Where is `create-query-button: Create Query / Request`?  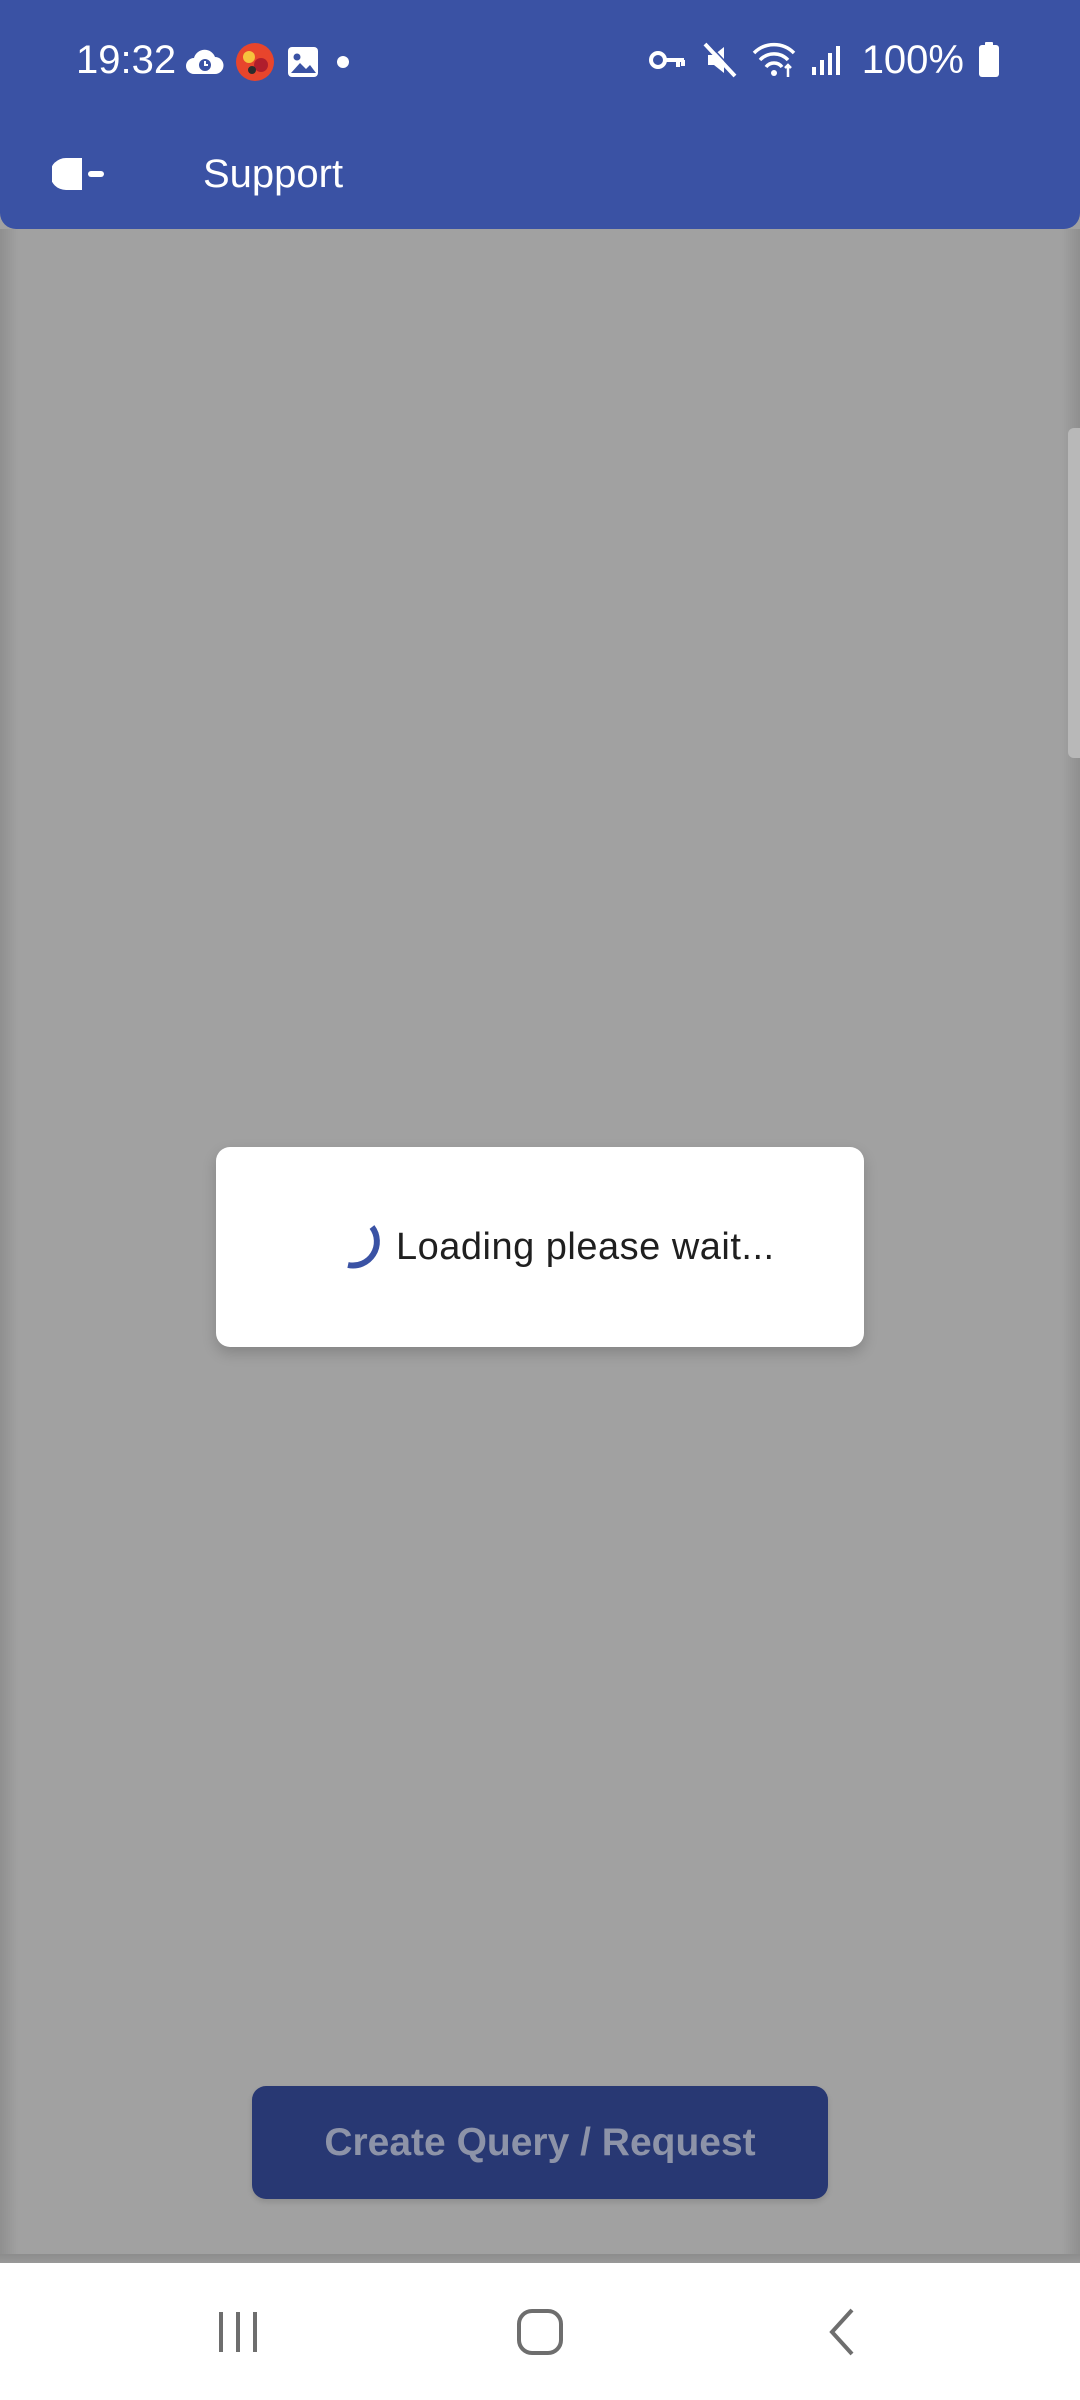
create-query-button: Create Query / Request is located at coordinates (540, 2142).